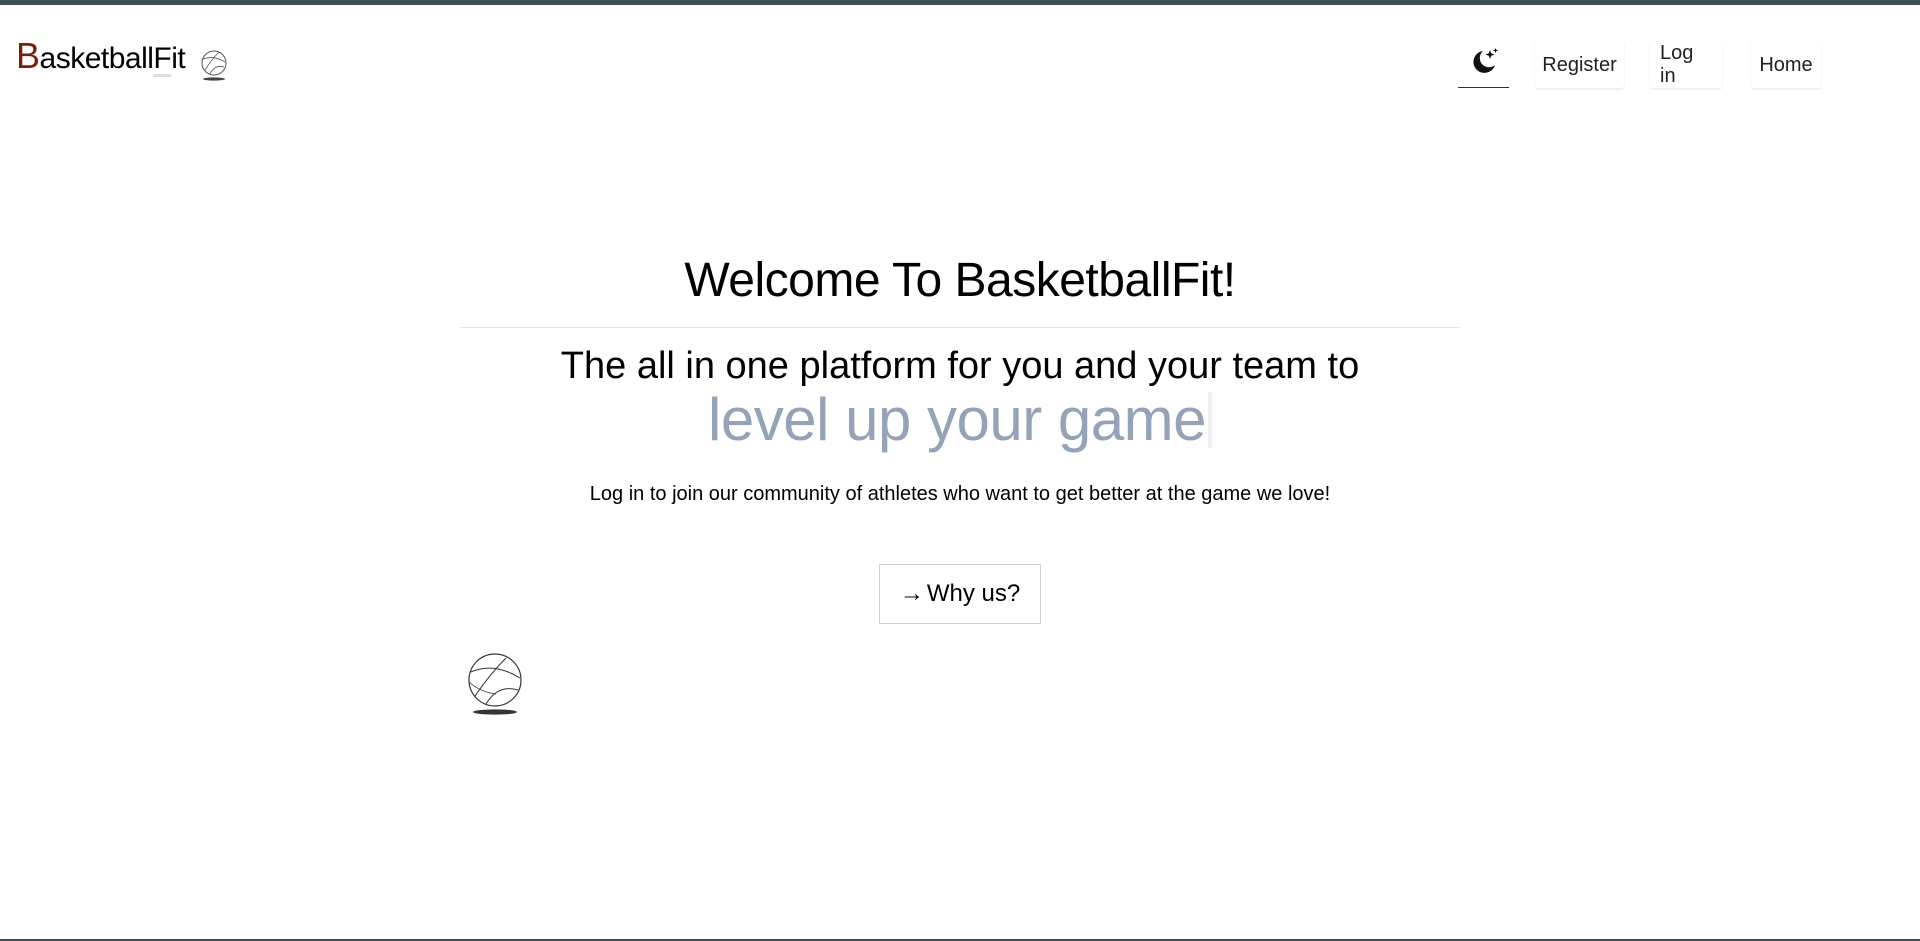 The width and height of the screenshot is (1920, 941). What do you see at coordinates (101, 55) in the screenshot?
I see `logo-text: BasketballFit` at bounding box center [101, 55].